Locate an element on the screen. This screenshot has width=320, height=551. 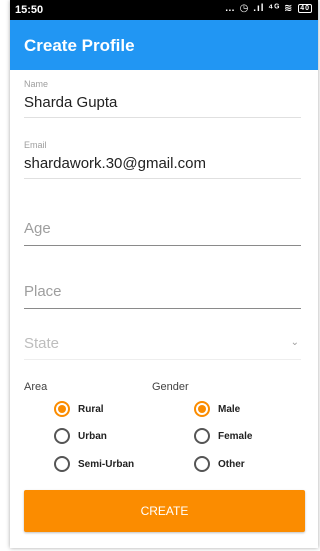
area-radio-semi-urban: Semi-Urban is located at coordinates (94, 464).